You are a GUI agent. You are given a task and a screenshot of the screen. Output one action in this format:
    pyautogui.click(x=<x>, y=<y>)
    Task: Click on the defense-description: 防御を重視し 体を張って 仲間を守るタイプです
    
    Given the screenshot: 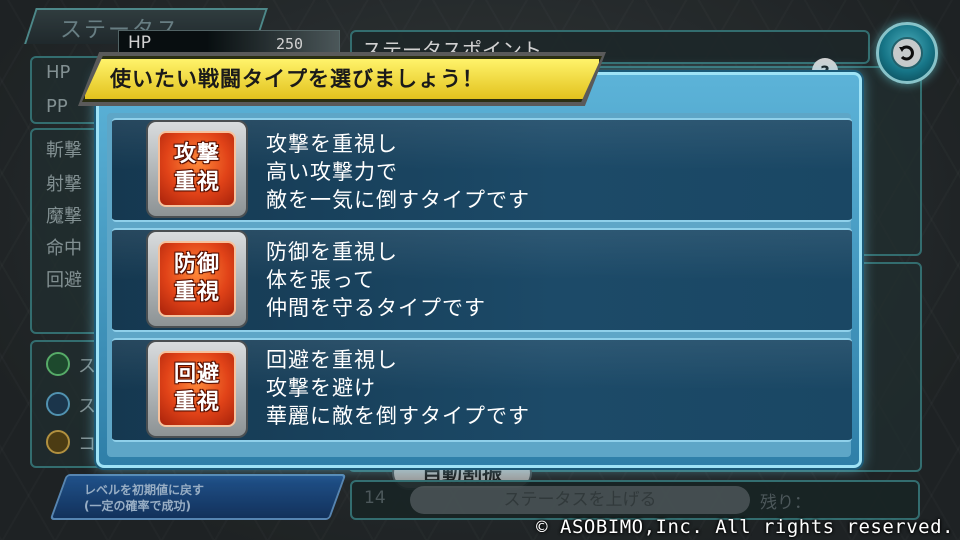 What is the action you would take?
    pyautogui.click(x=376, y=280)
    